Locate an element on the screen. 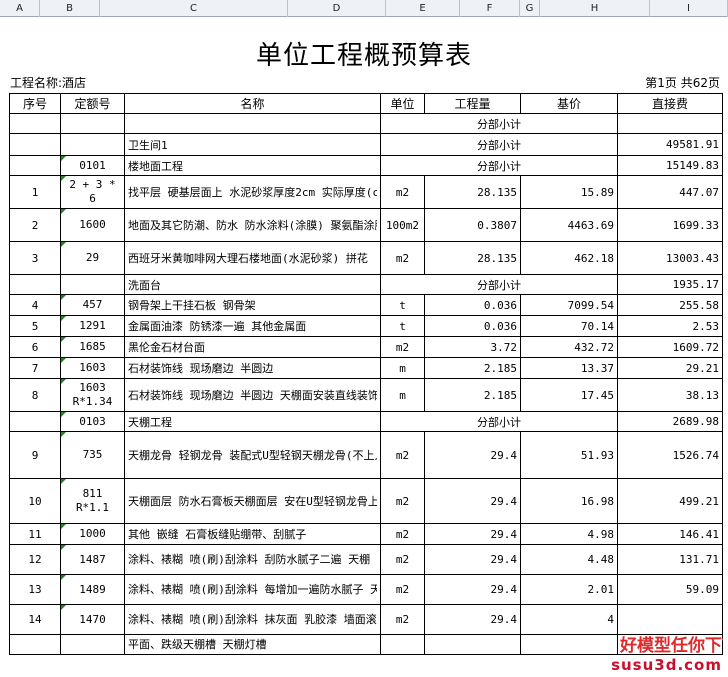 This screenshot has height=677, width=728. cell-price: 4.98 is located at coordinates (569, 534).